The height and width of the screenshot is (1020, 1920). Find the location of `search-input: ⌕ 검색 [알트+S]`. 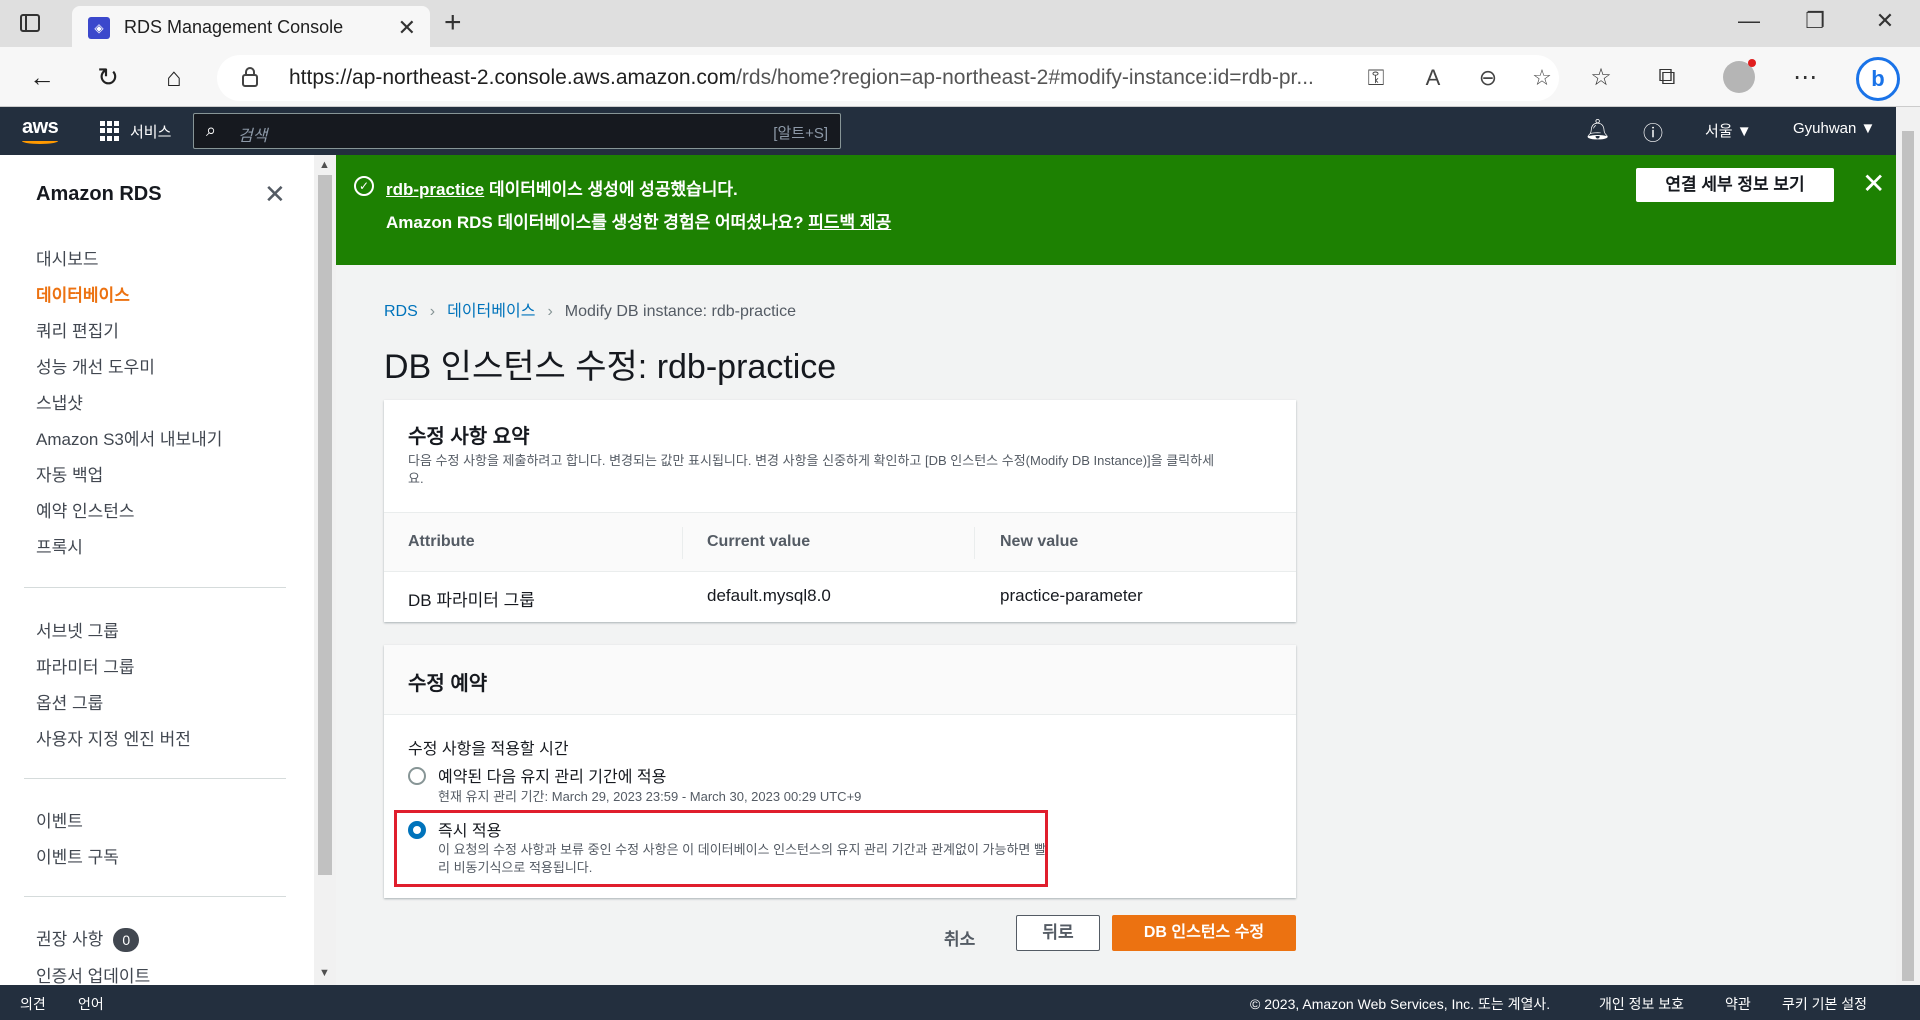

search-input: ⌕ 검색 [알트+S] is located at coordinates (517, 131).